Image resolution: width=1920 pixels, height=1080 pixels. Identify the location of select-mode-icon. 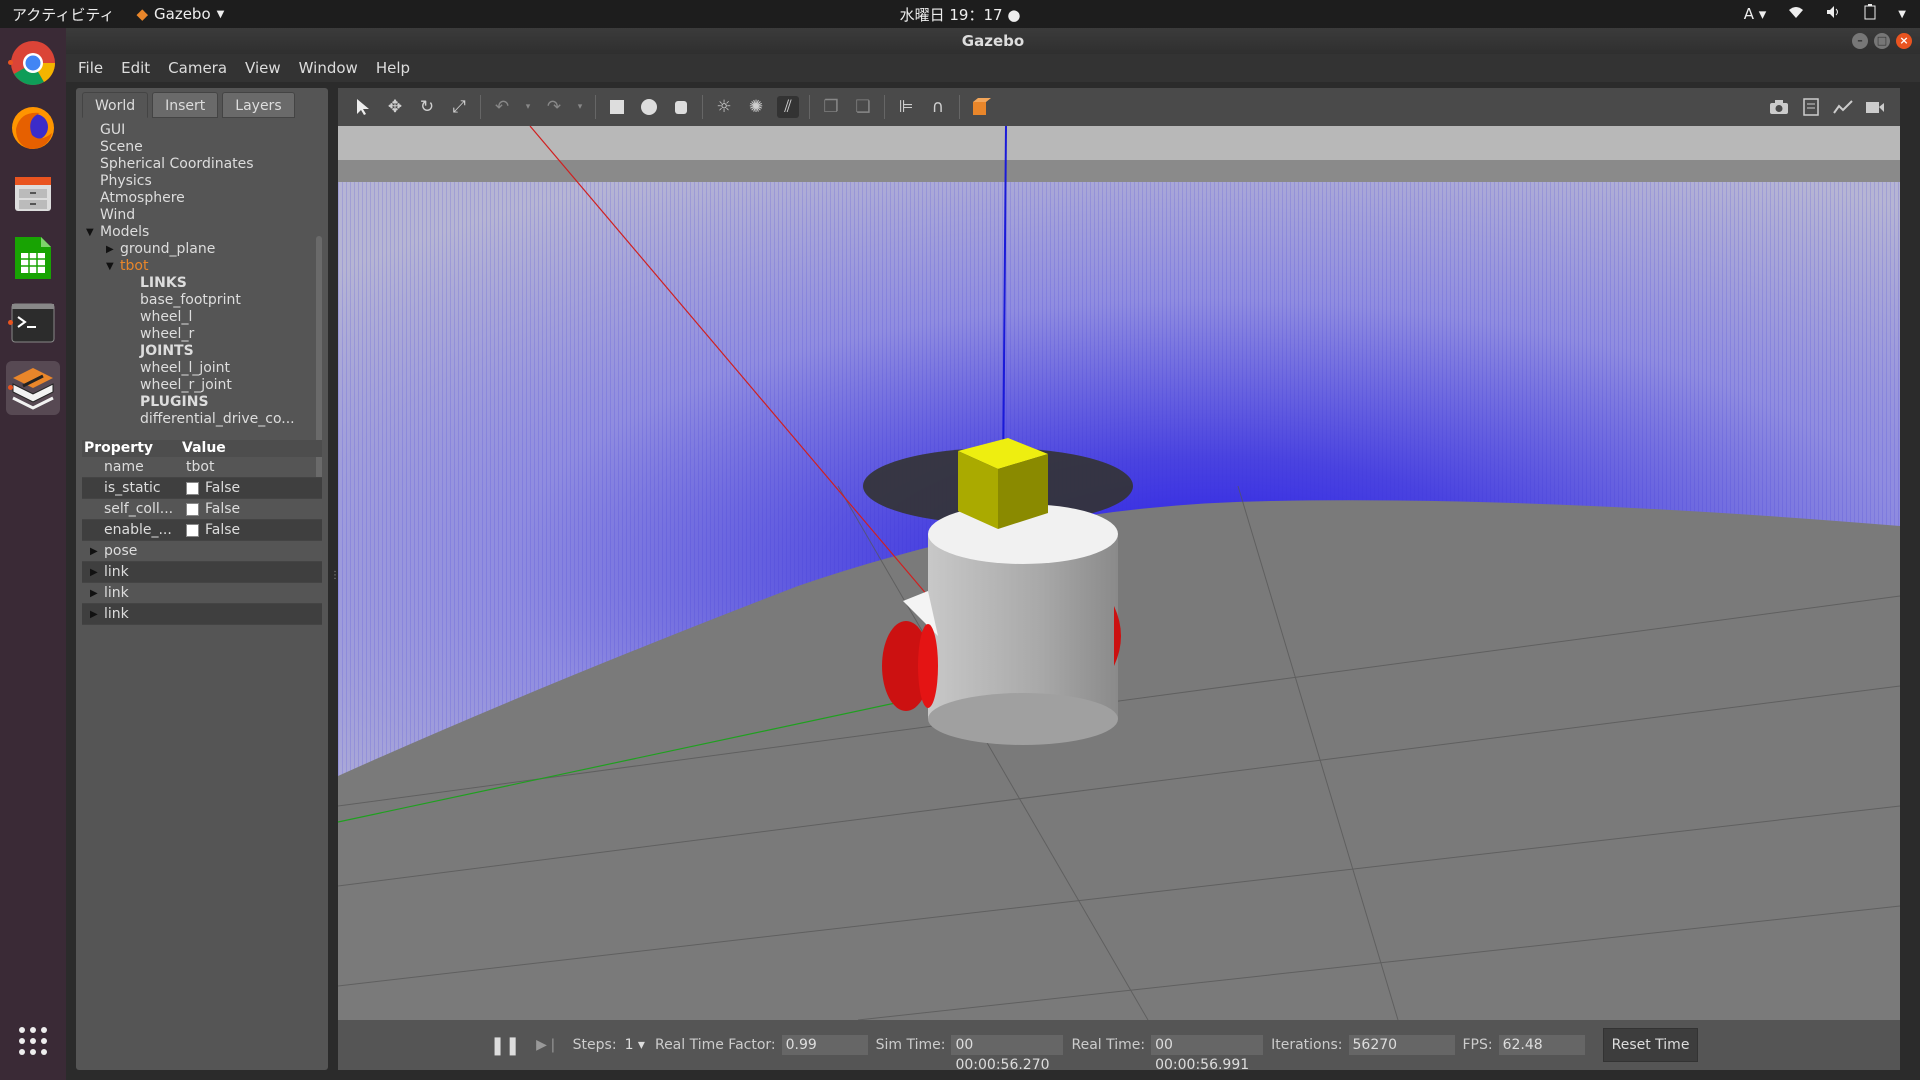
(363, 107).